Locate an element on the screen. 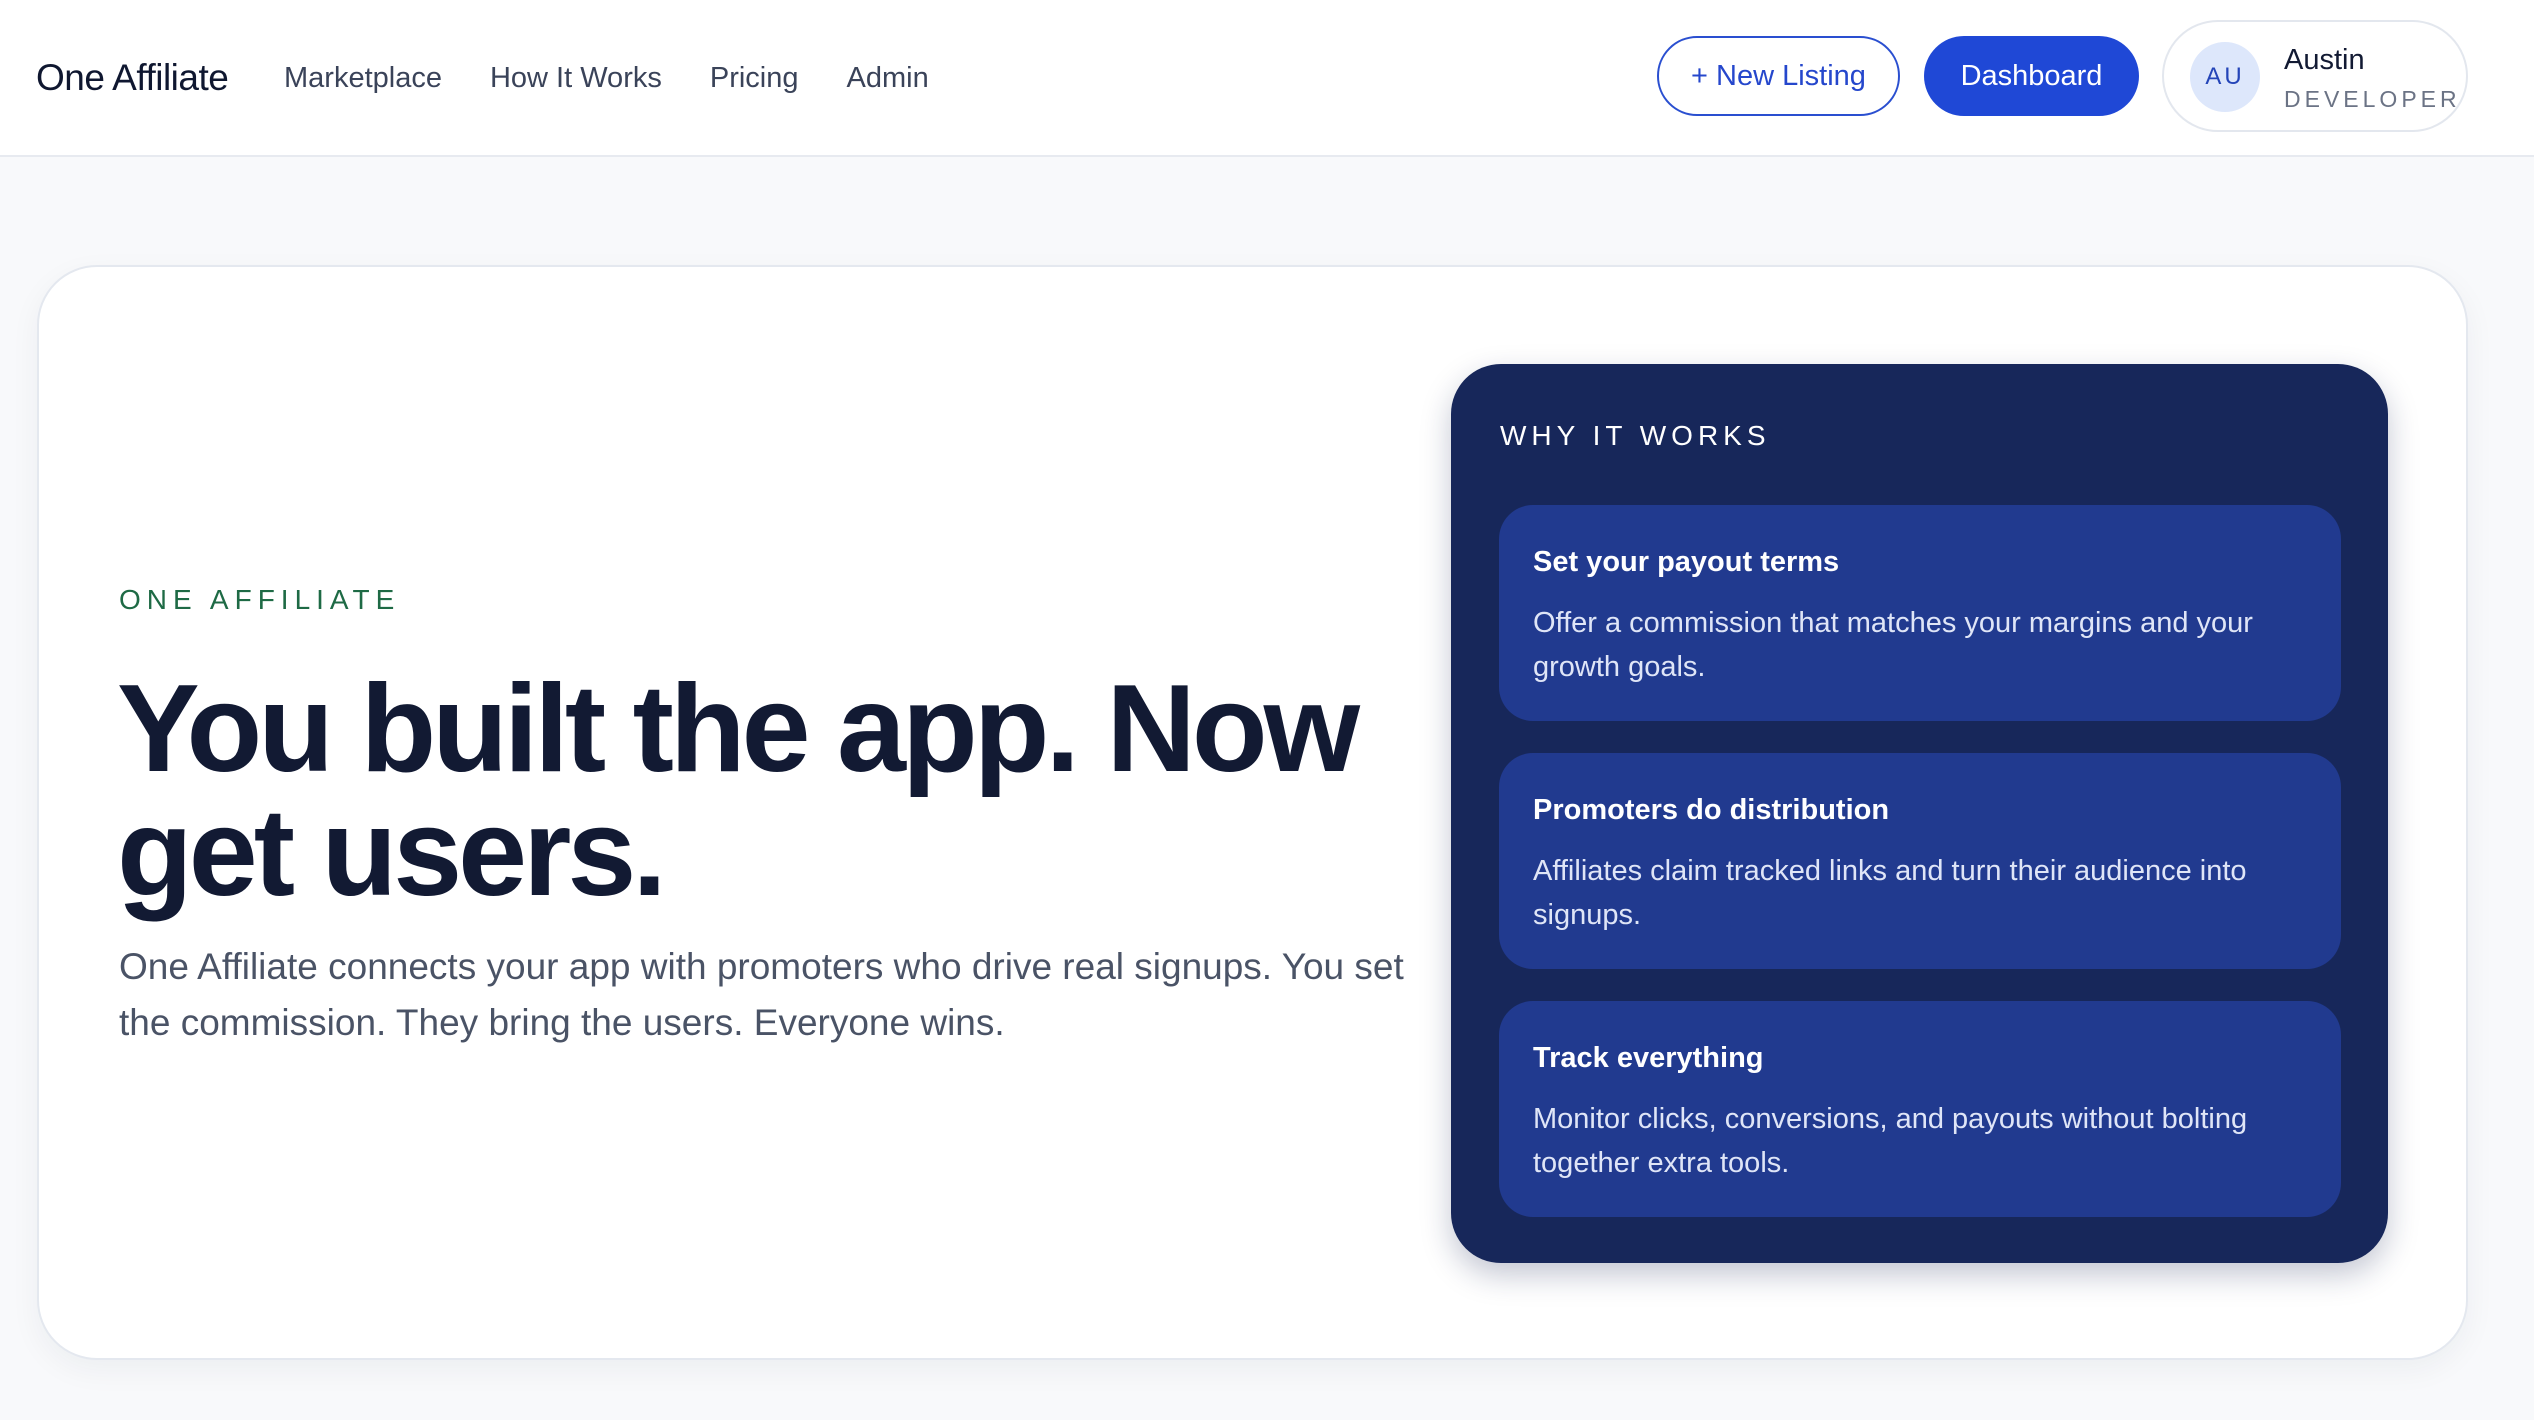 The width and height of the screenshot is (2534, 1420). nav-link-pricing: Pricing is located at coordinates (754, 78).